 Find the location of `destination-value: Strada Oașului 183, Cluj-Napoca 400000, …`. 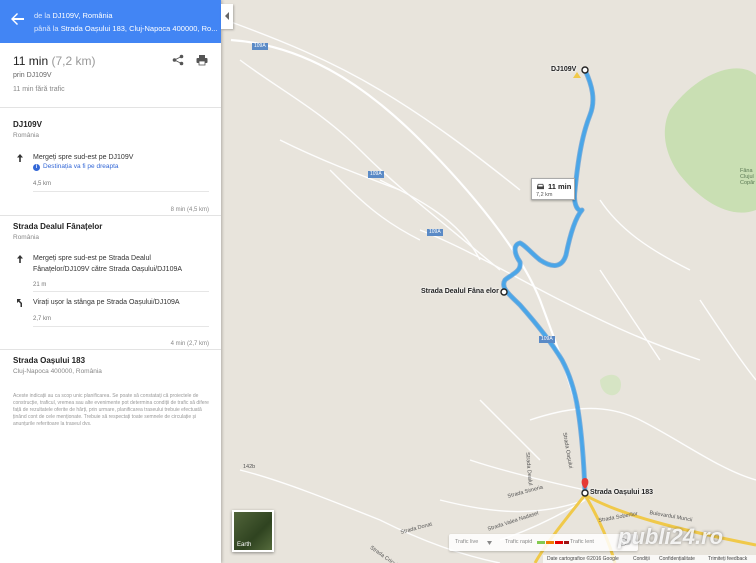

destination-value: Strada Oașului 183, Cluj-Napoca 400000, … is located at coordinates (139, 28).